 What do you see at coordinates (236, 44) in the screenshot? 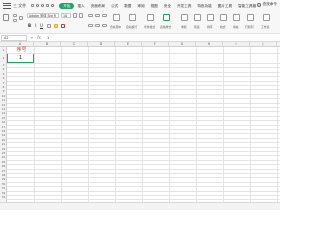
I see `column-header-i: I` at bounding box center [236, 44].